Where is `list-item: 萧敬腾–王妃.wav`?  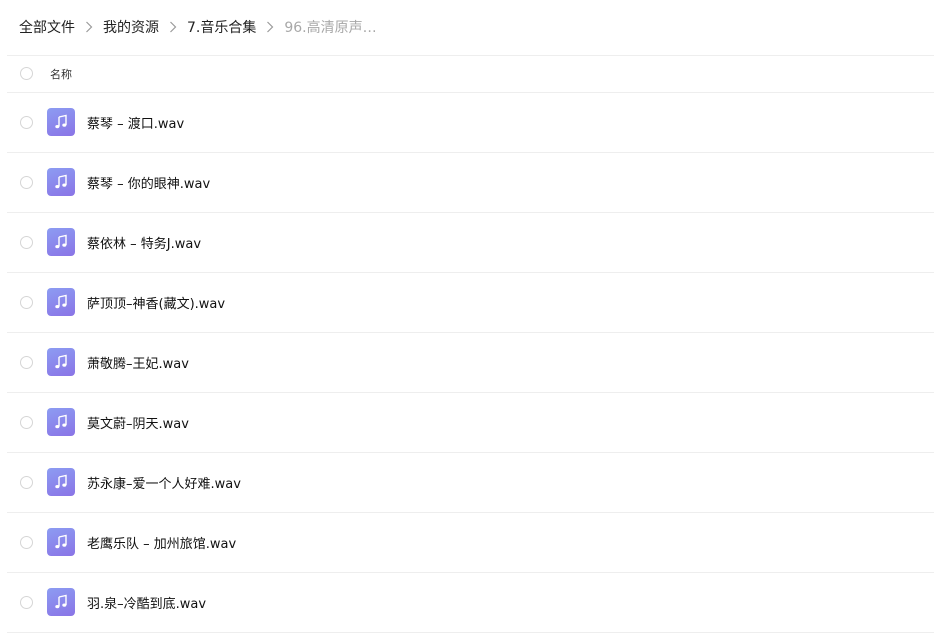 list-item: 萧敬腾–王妃.wav is located at coordinates (470, 363).